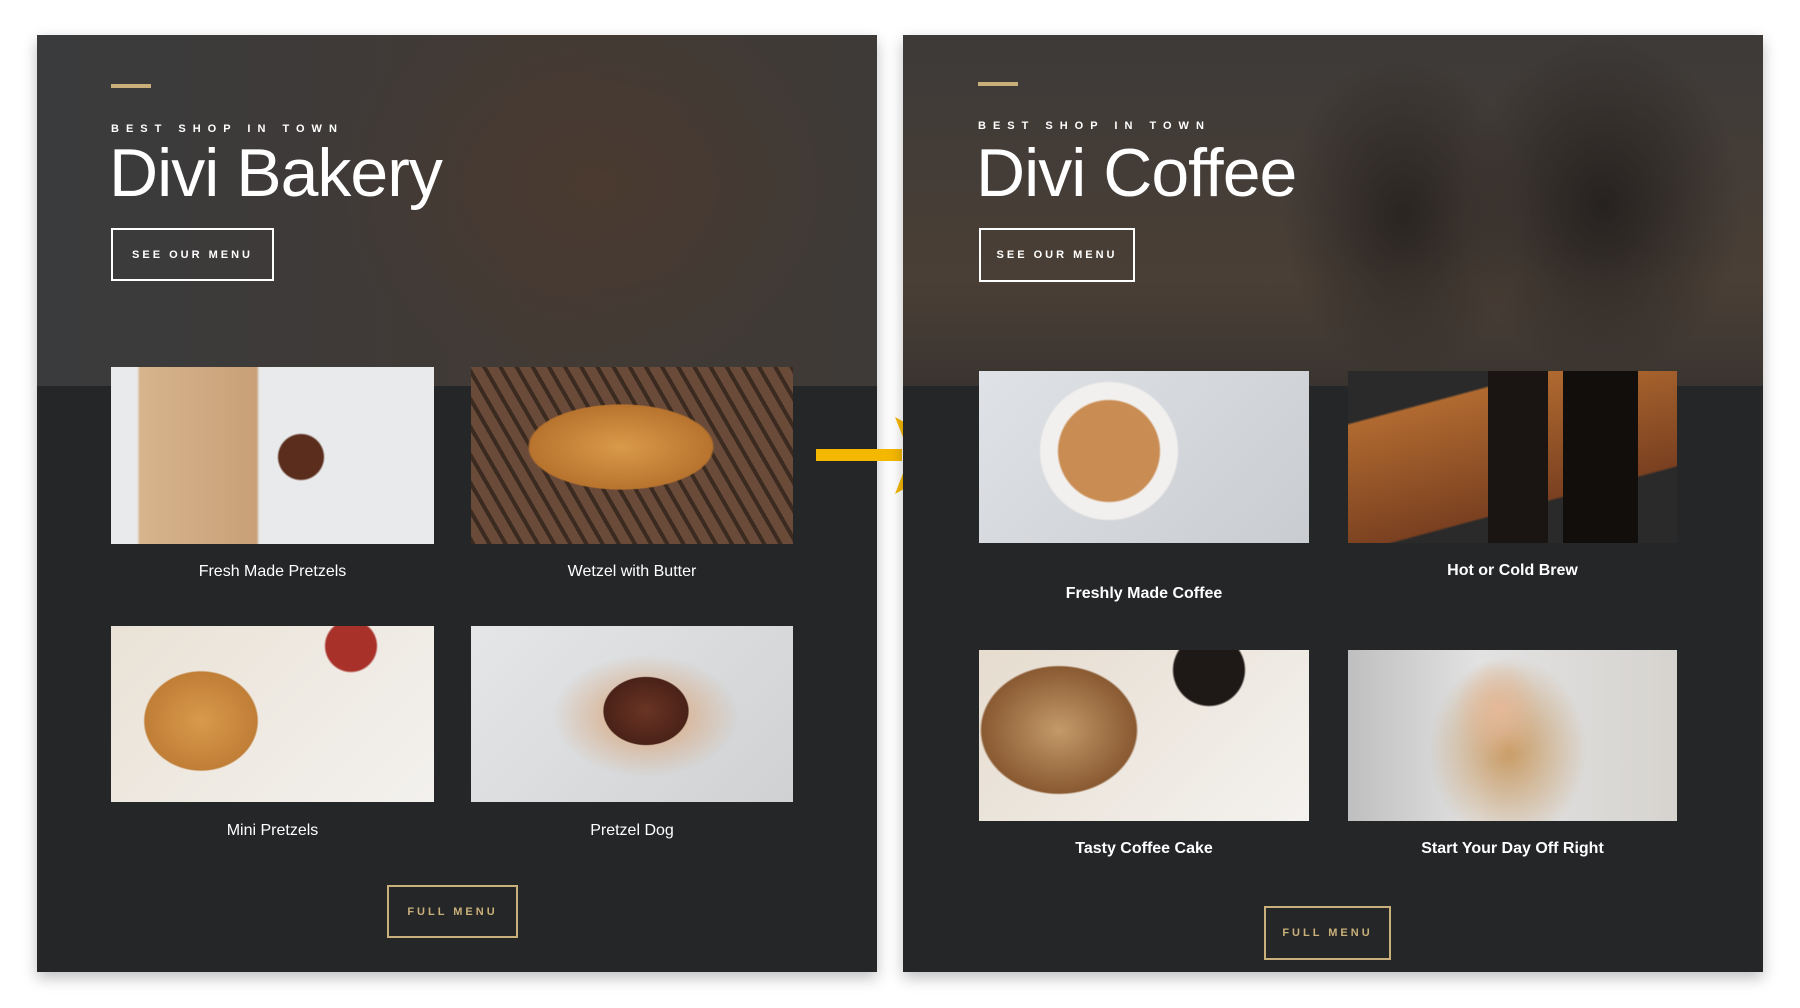  Describe the element at coordinates (272, 571) in the screenshot. I see `menu-item-caption: Fresh Made Pretzels` at that location.